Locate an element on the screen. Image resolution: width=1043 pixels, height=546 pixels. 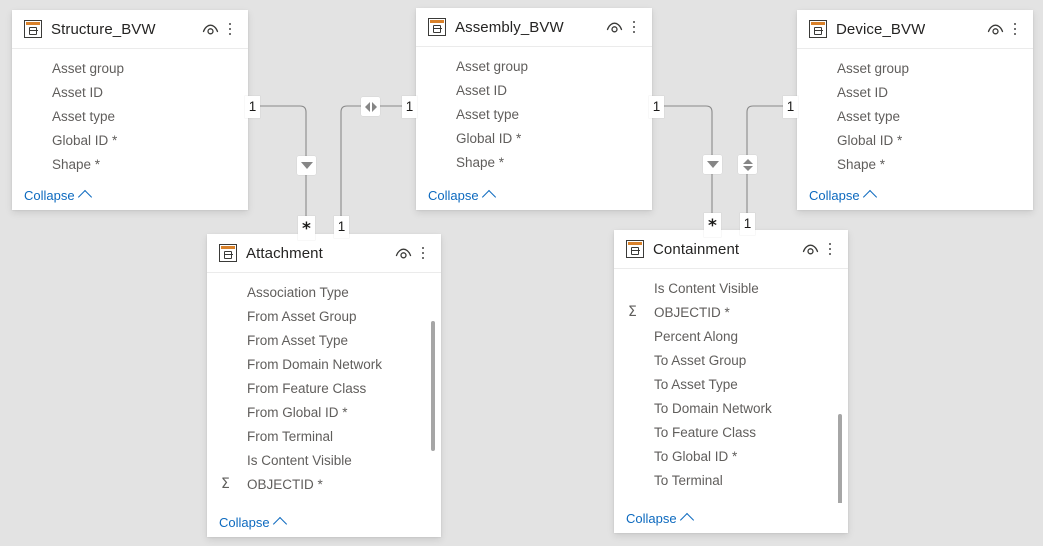
sigma-icon: Σ is located at coordinates (632, 312).